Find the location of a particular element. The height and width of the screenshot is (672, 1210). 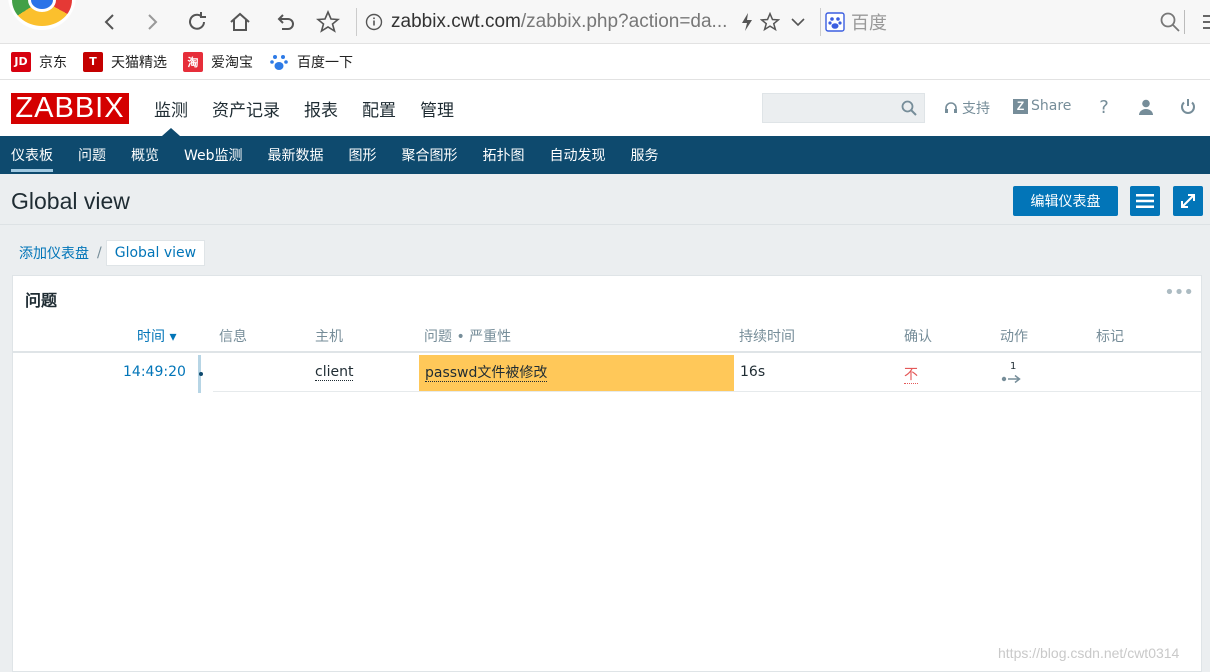

dashboard-menu-button is located at coordinates (1145, 201).